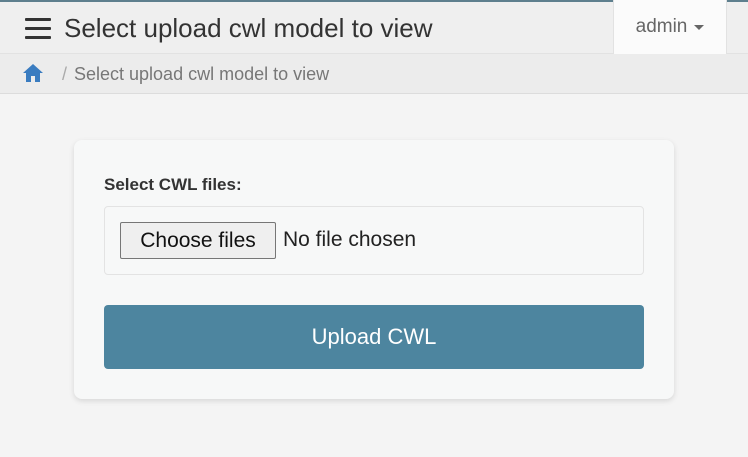  Describe the element at coordinates (198, 240) in the screenshot. I see `choose-files-button: Choose files` at that location.